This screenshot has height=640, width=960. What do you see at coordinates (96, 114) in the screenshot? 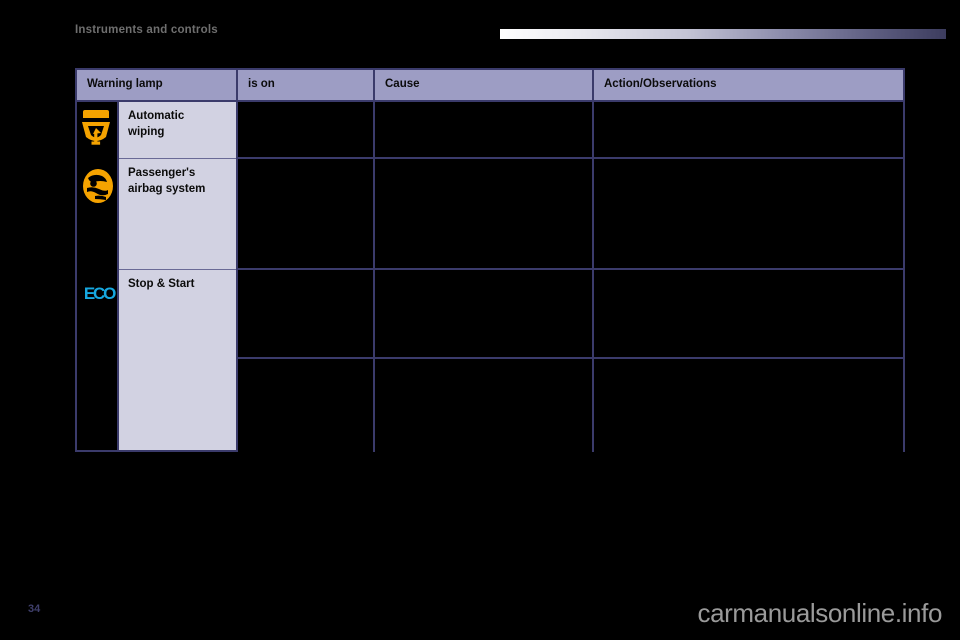
I see `wiper-bar-shape` at bounding box center [96, 114].